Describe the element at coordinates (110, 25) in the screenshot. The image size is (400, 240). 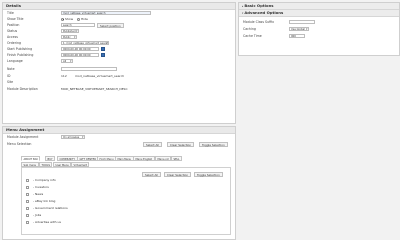
I see `select-position-button: Select position` at that location.